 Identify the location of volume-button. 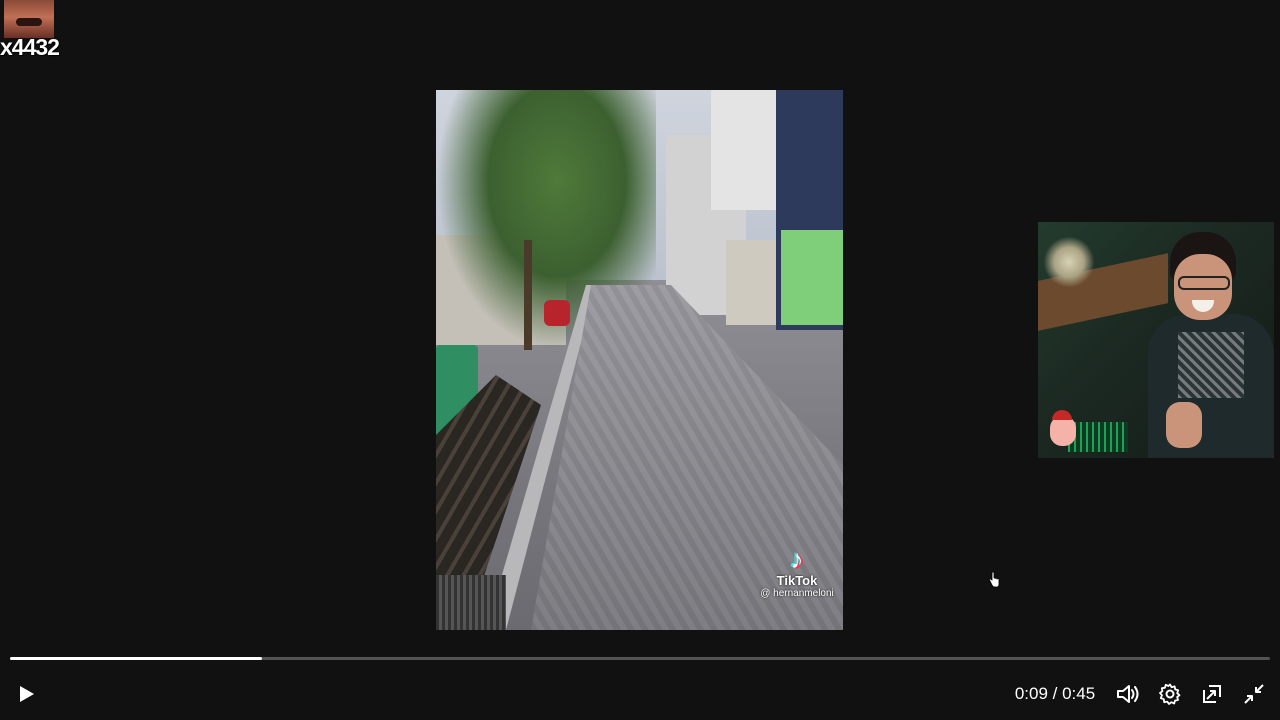
(1128, 694).